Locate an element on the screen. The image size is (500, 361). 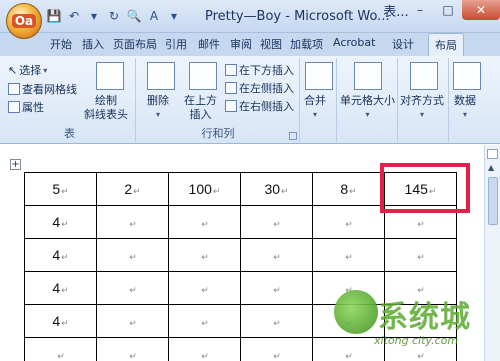
tab-acrobat: Acrobat is located at coordinates (354, 42).